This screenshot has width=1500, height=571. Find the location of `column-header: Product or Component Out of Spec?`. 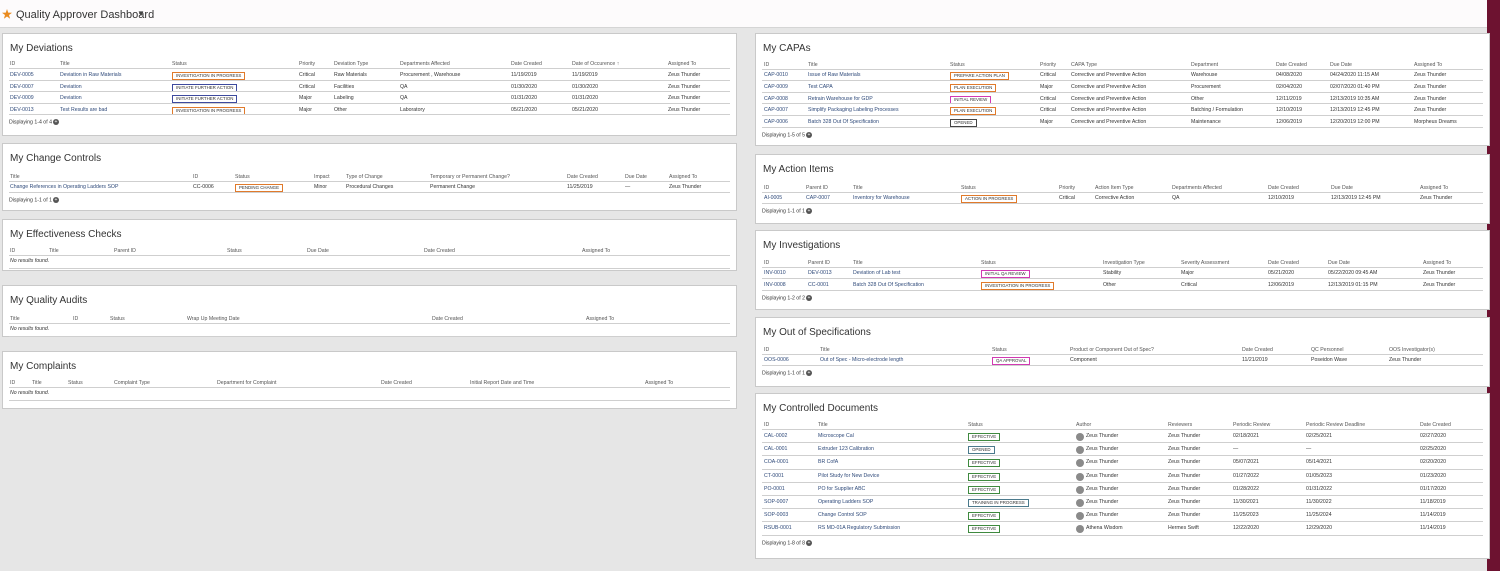

column-header: Product or Component Out of Spec? is located at coordinates (1112, 350).